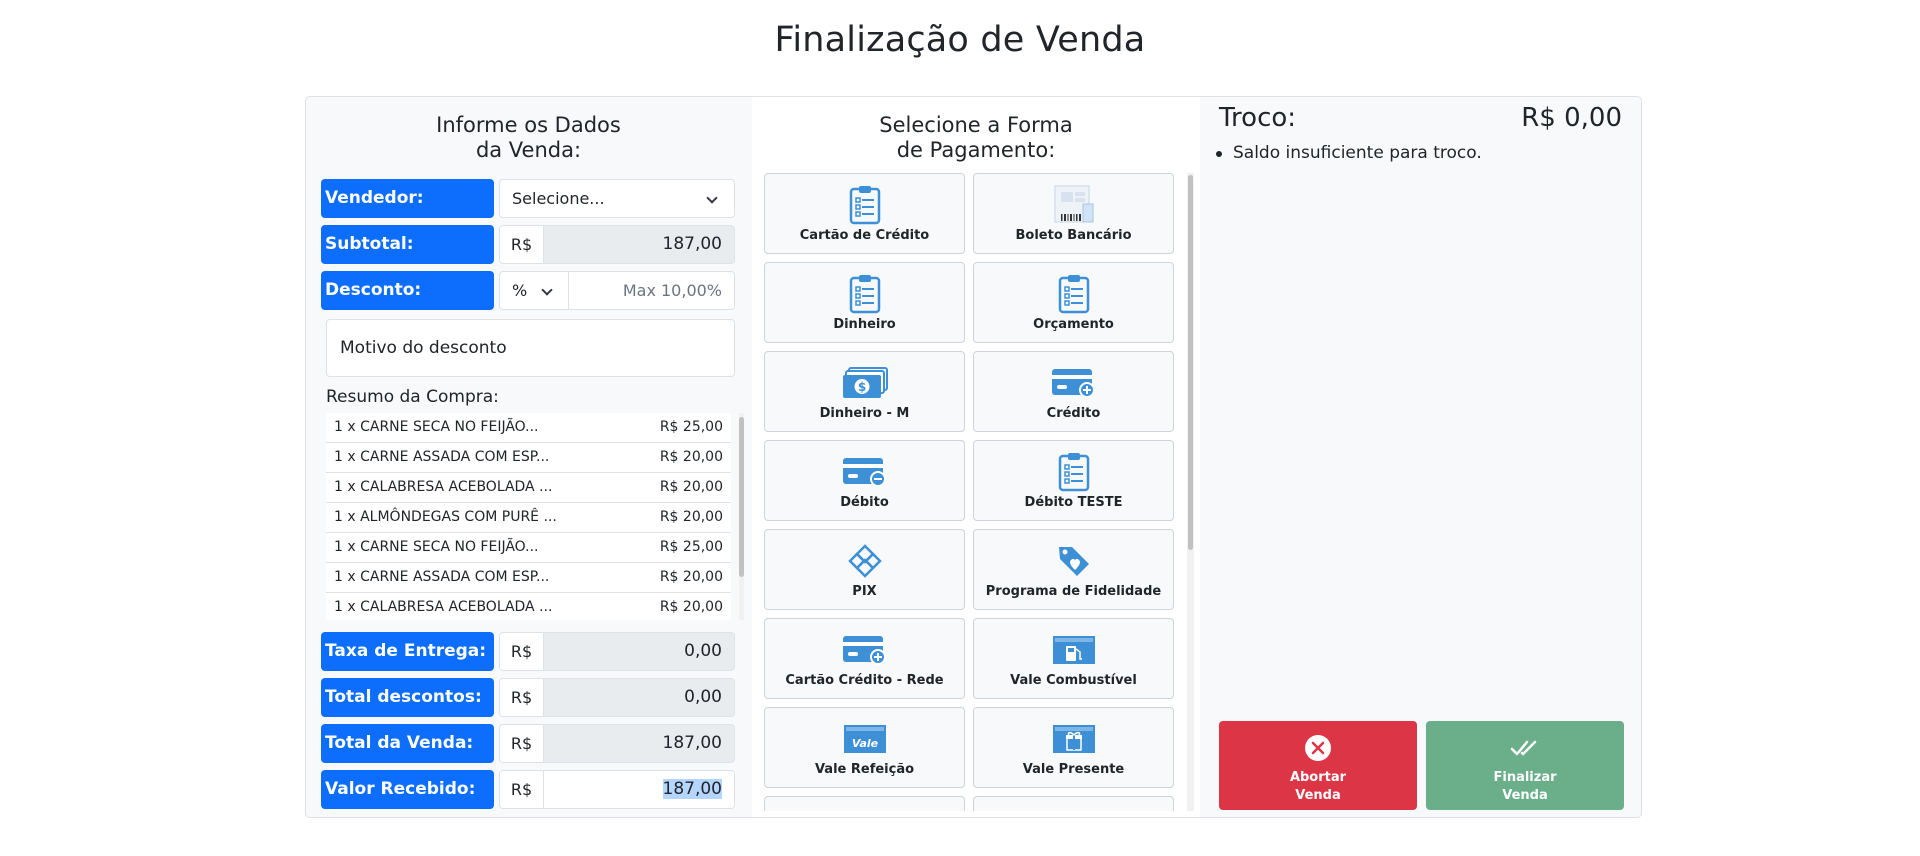 The height and width of the screenshot is (856, 1920). I want to click on payment-method-orcamento: Orçamento, so click(1073, 302).